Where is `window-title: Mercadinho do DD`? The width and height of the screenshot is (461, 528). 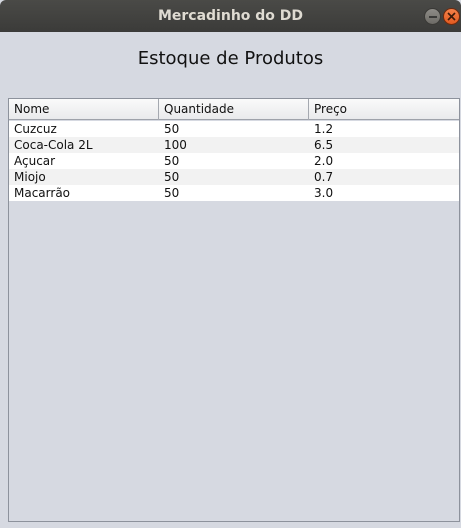 window-title: Mercadinho do DD is located at coordinates (230, 16).